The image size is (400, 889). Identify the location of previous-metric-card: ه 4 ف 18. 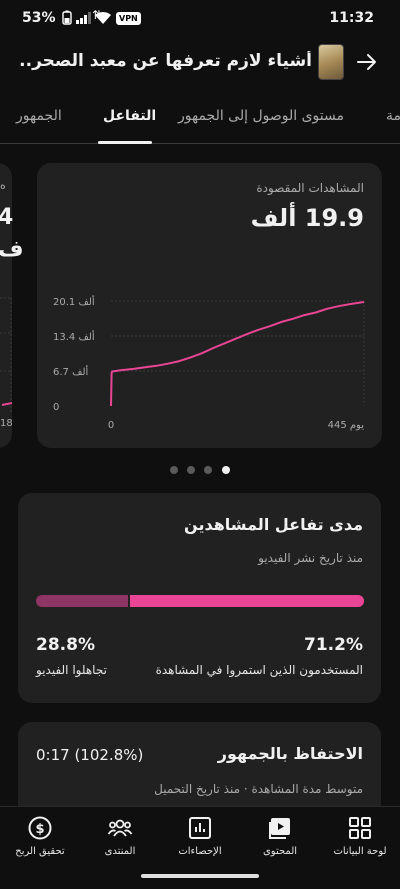
(12, 305).